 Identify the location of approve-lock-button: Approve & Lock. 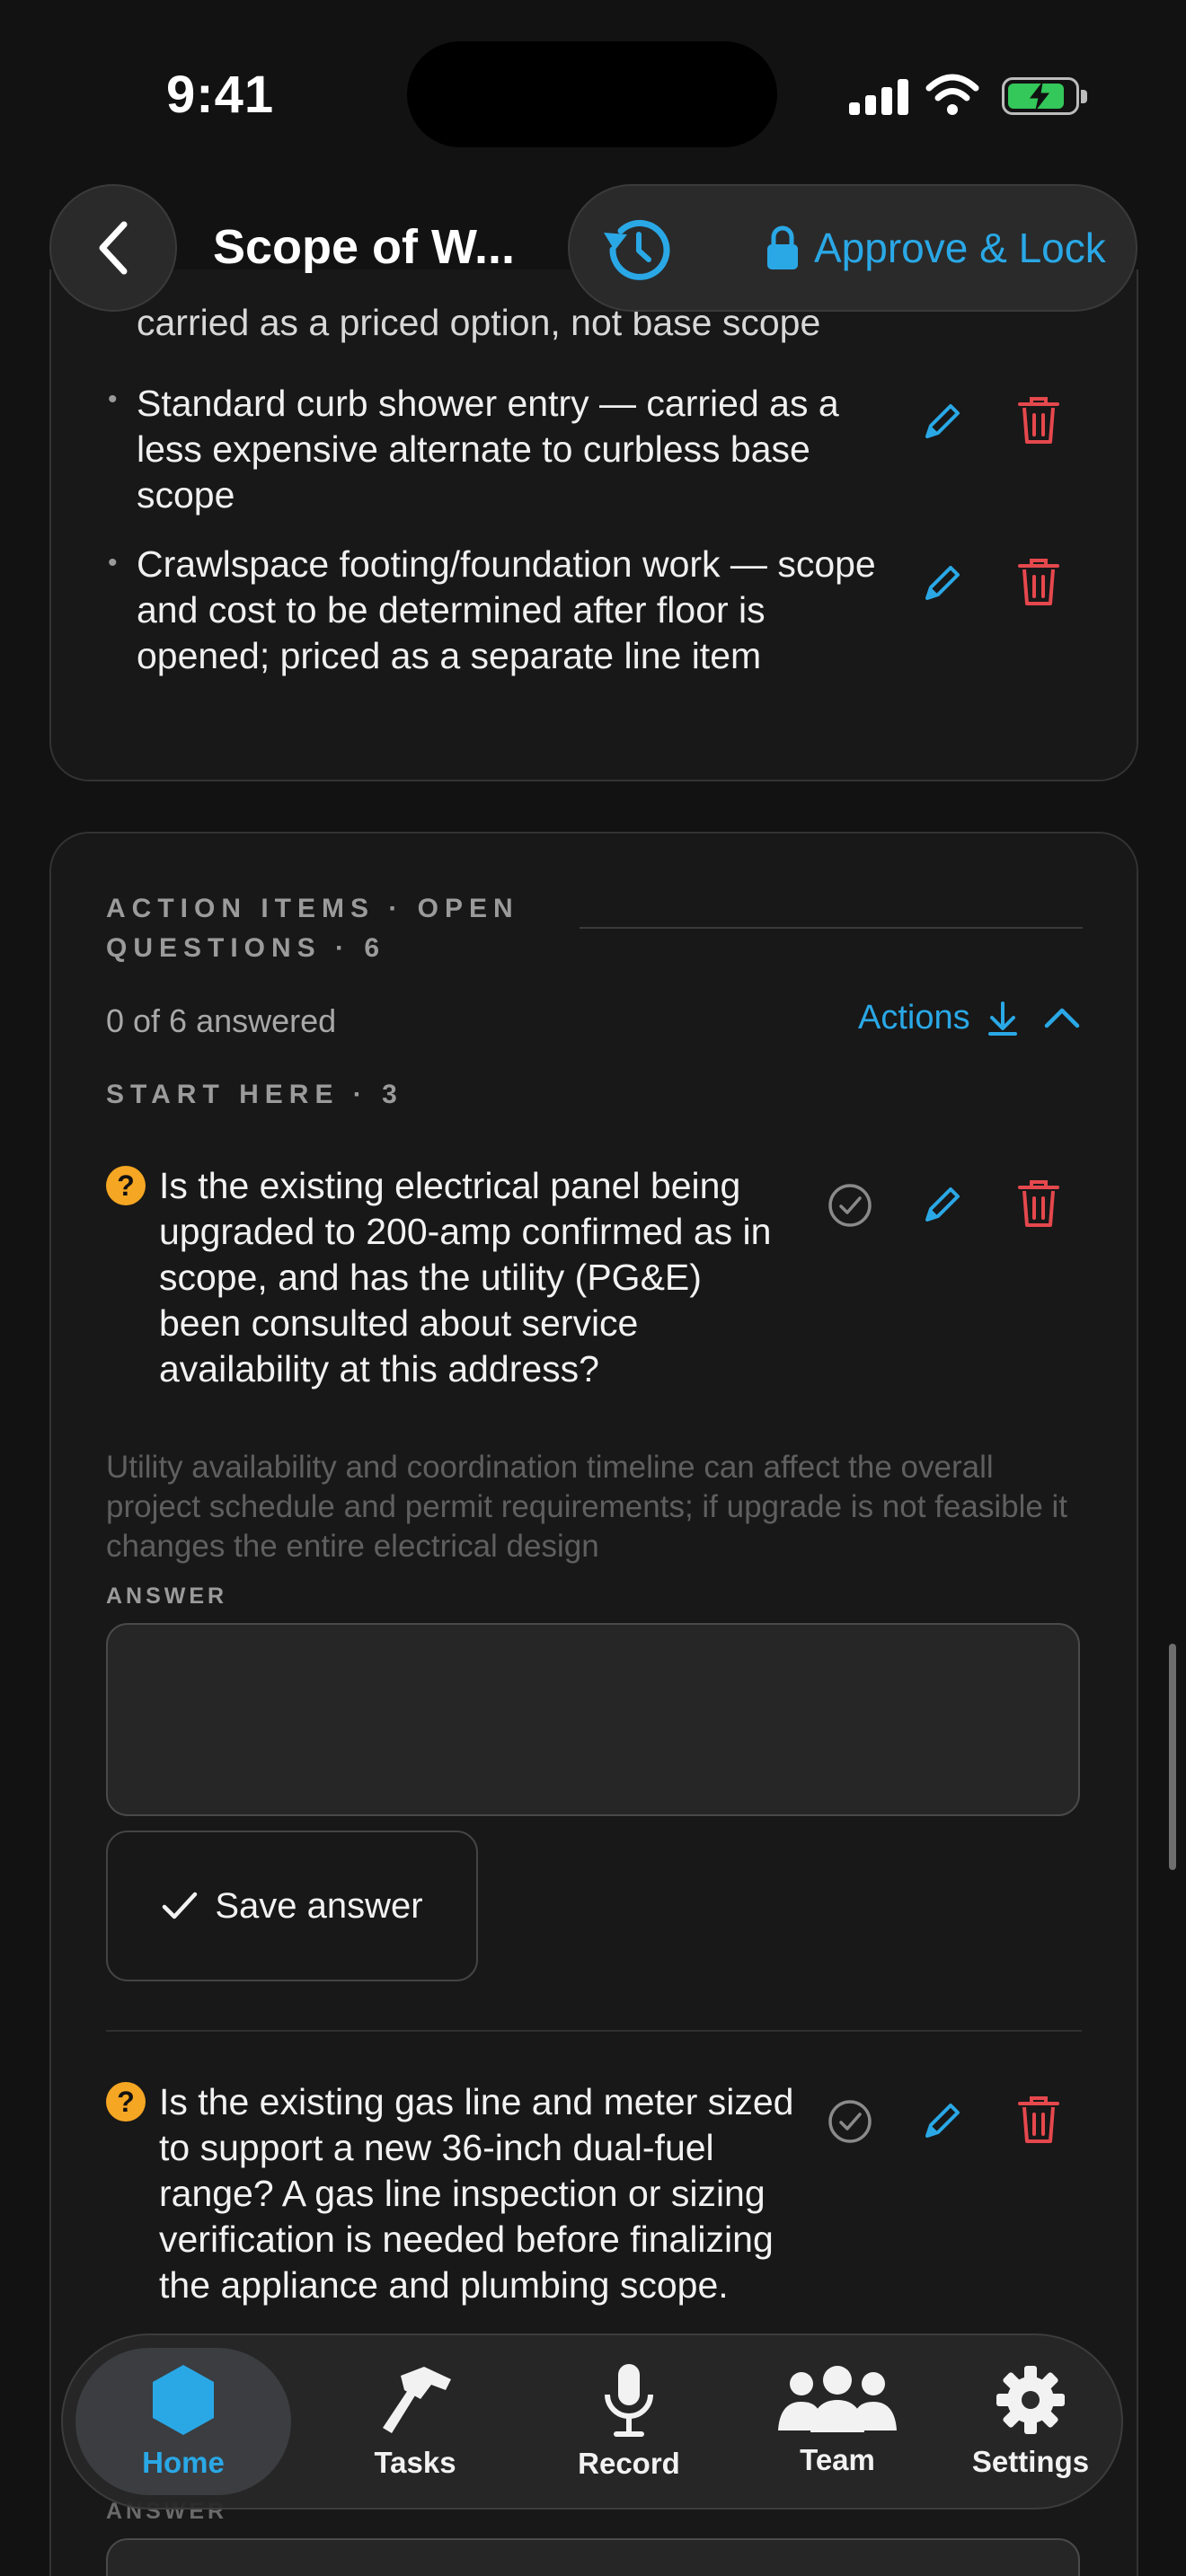
(936, 248).